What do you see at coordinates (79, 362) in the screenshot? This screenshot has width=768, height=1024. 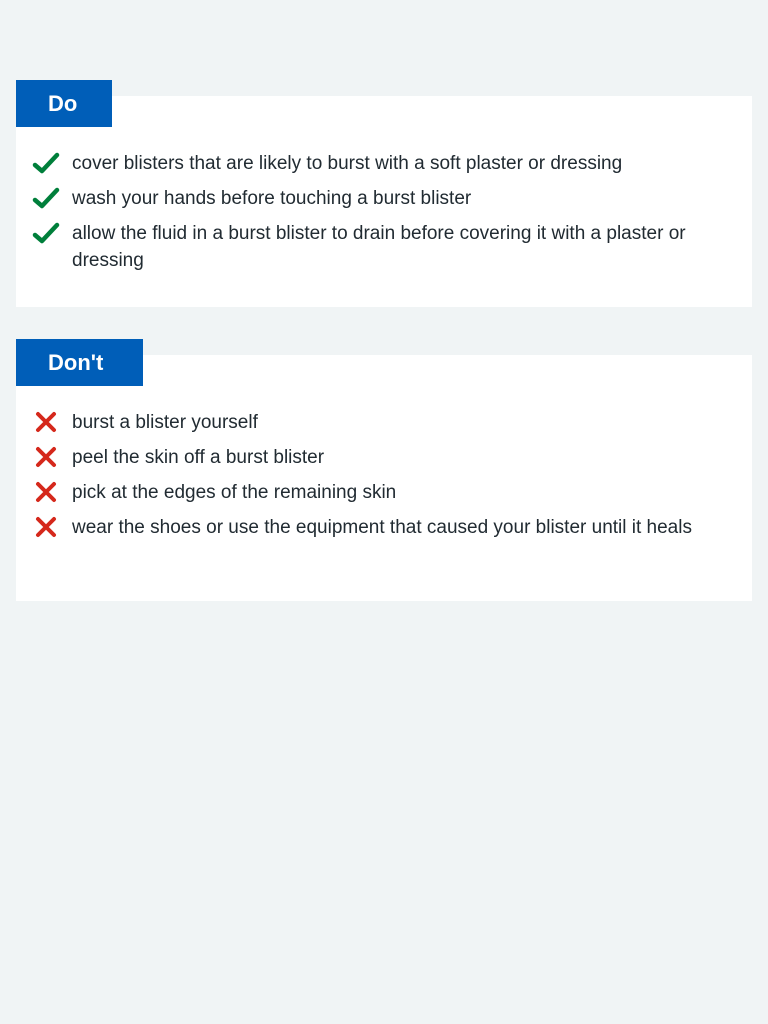 I see `dont-heading: Don't` at bounding box center [79, 362].